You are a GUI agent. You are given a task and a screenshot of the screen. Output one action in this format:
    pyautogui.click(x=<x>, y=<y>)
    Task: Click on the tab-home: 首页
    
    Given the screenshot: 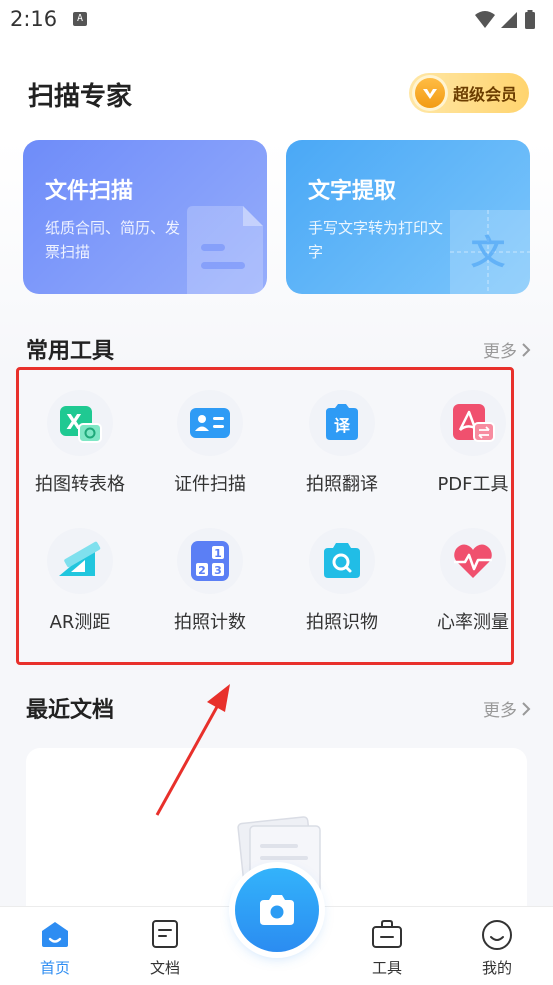 What is the action you would take?
    pyautogui.click(x=55, y=946)
    